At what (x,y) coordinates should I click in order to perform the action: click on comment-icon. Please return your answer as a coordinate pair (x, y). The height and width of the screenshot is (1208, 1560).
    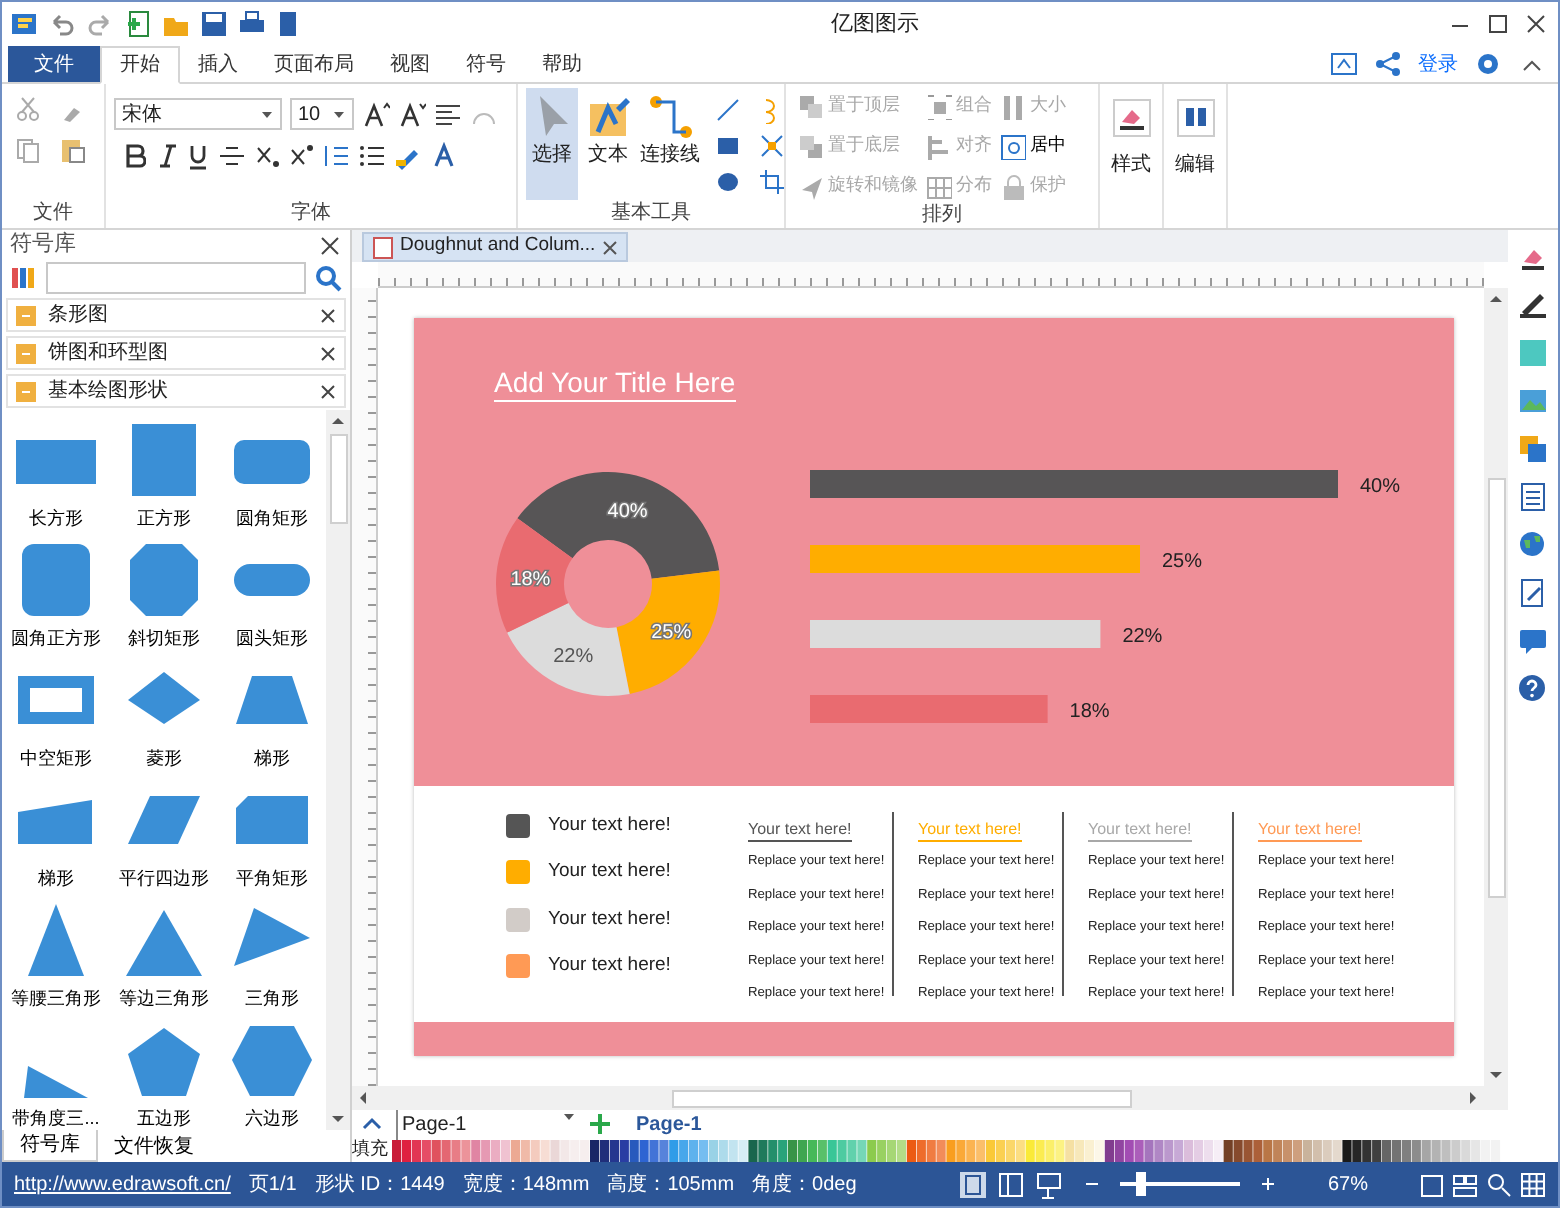
    Looking at the image, I should click on (1533, 641).